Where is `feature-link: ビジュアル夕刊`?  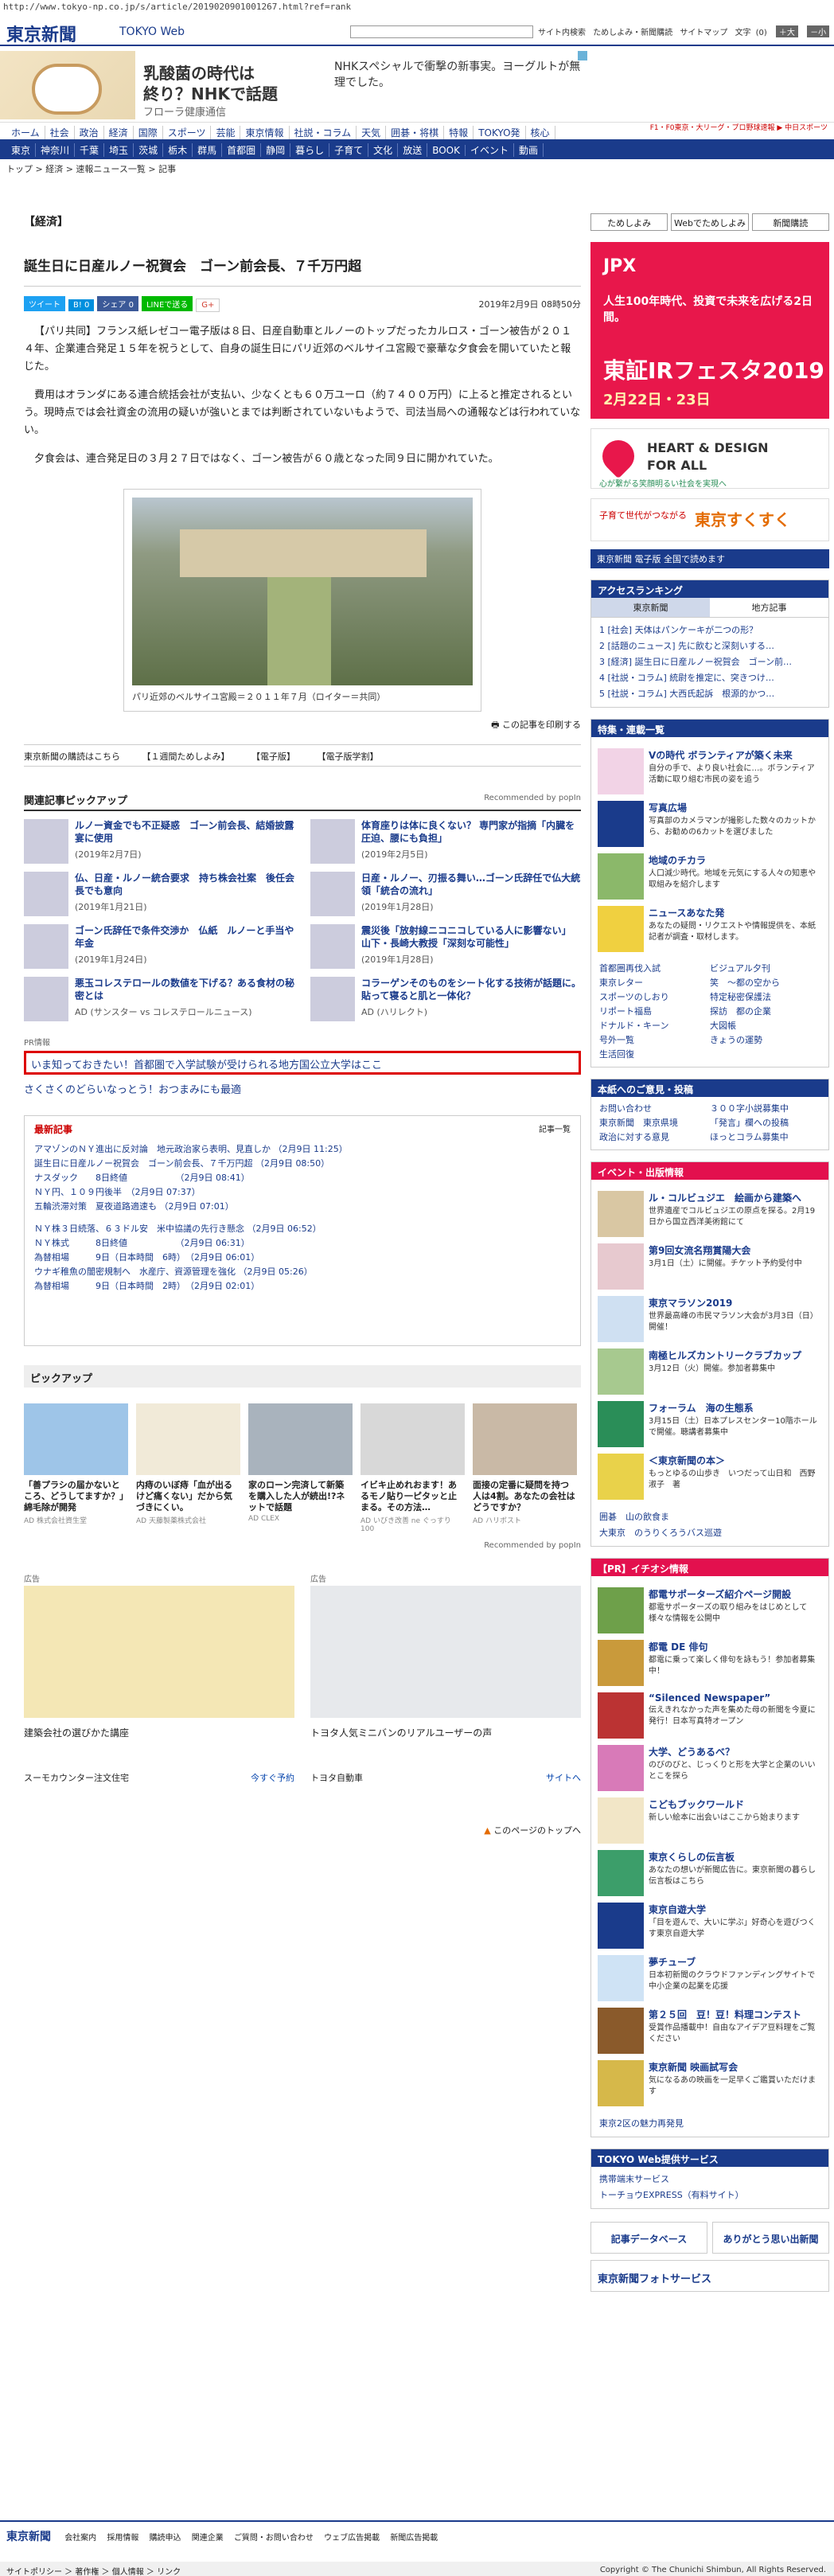 feature-link: ビジュアル夕刊 is located at coordinates (765, 969).